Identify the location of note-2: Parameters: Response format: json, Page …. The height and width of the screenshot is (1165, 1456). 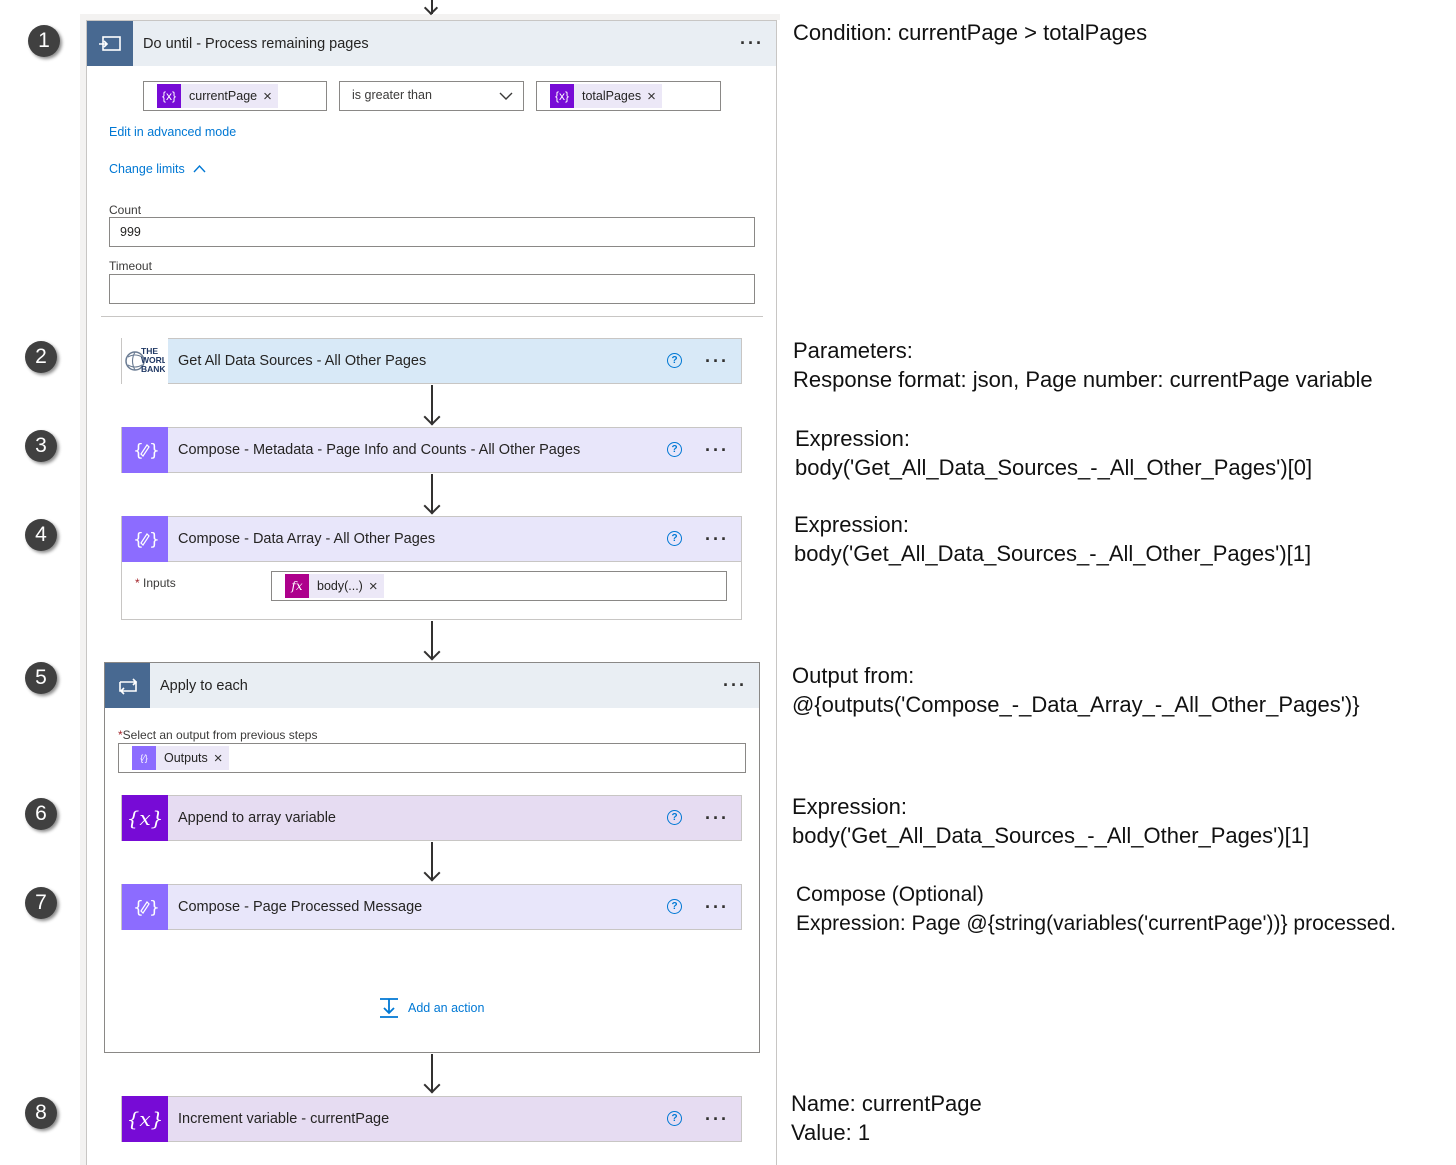
(1083, 365).